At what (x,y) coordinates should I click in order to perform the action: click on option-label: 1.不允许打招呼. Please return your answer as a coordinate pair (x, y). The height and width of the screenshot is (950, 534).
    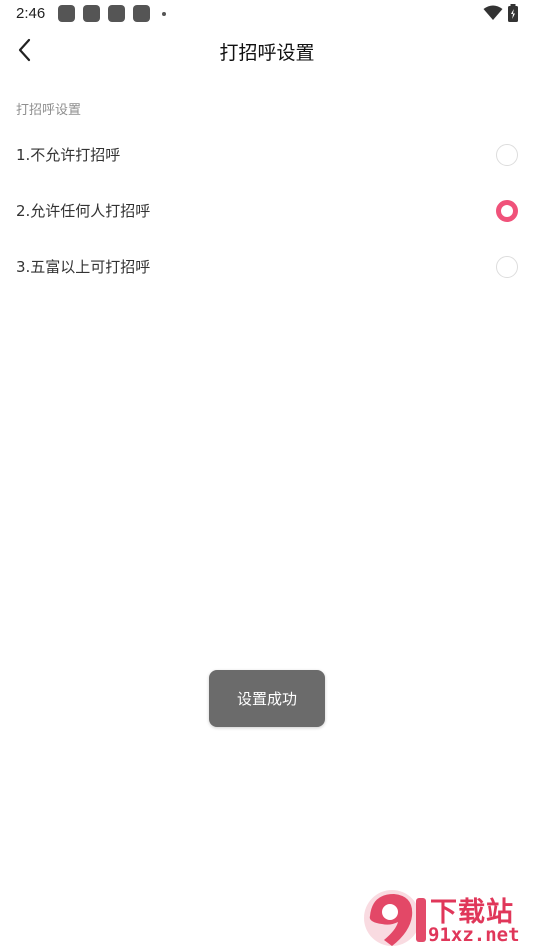
    Looking at the image, I should click on (68, 155).